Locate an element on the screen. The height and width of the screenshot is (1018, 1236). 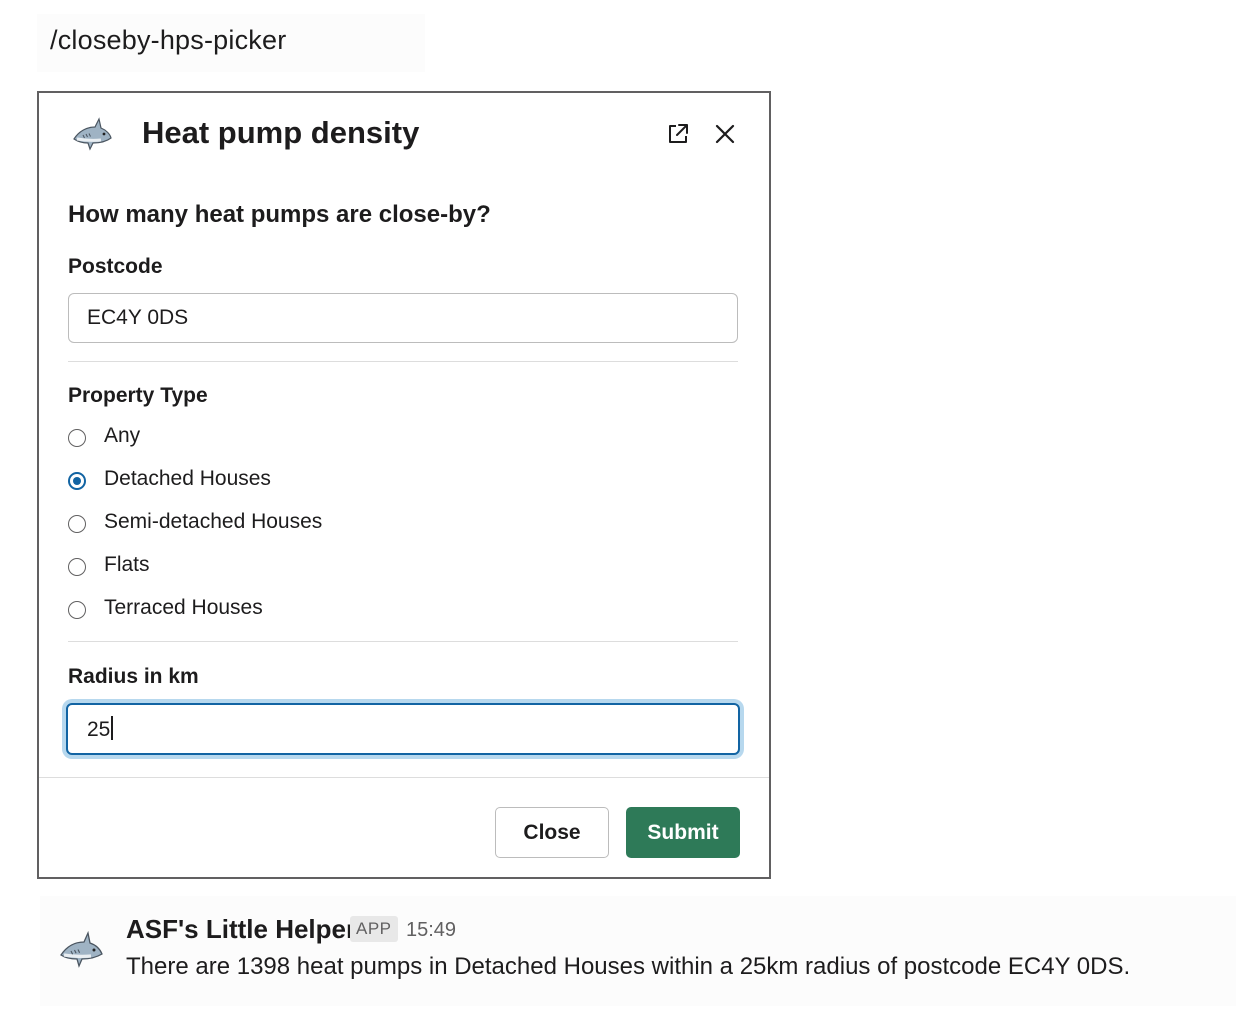
radio-label: Flats is located at coordinates (127, 564).